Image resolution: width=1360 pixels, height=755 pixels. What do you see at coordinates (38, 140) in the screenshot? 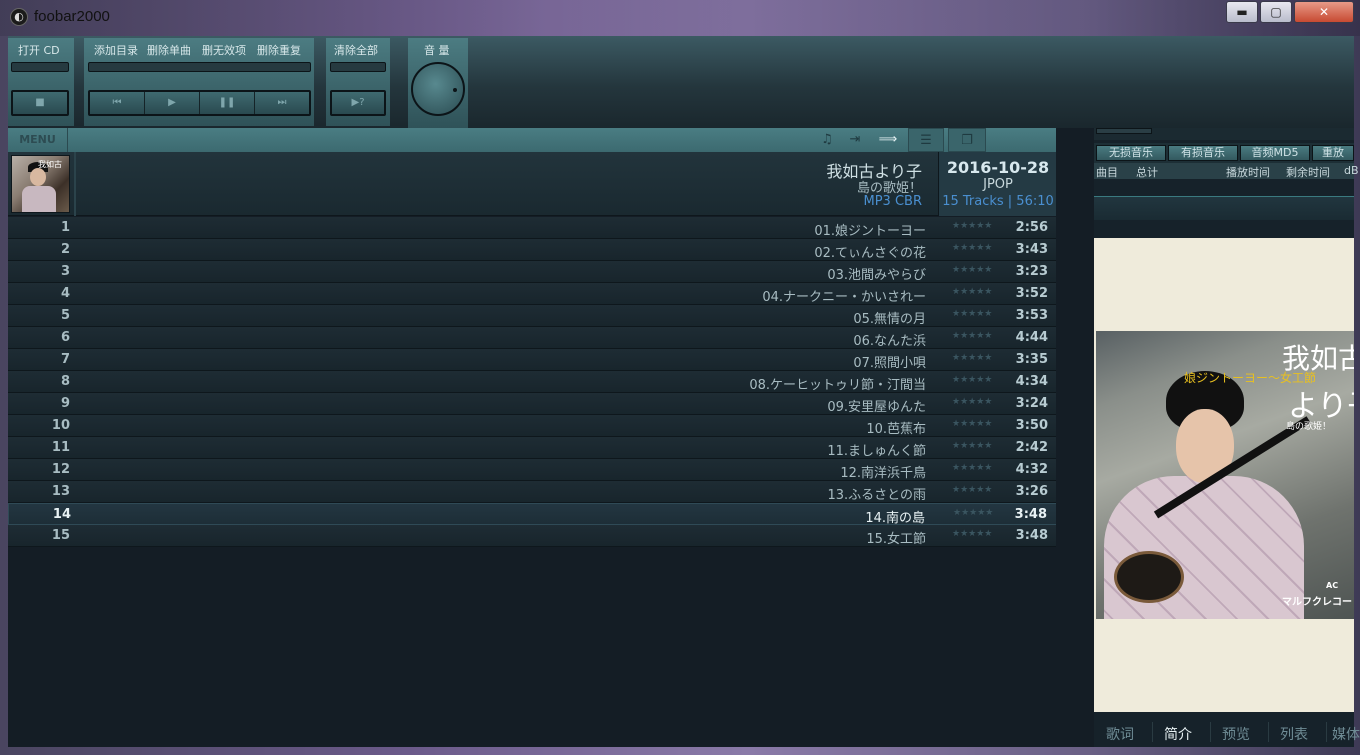
I see `menu-button: MENU` at bounding box center [38, 140].